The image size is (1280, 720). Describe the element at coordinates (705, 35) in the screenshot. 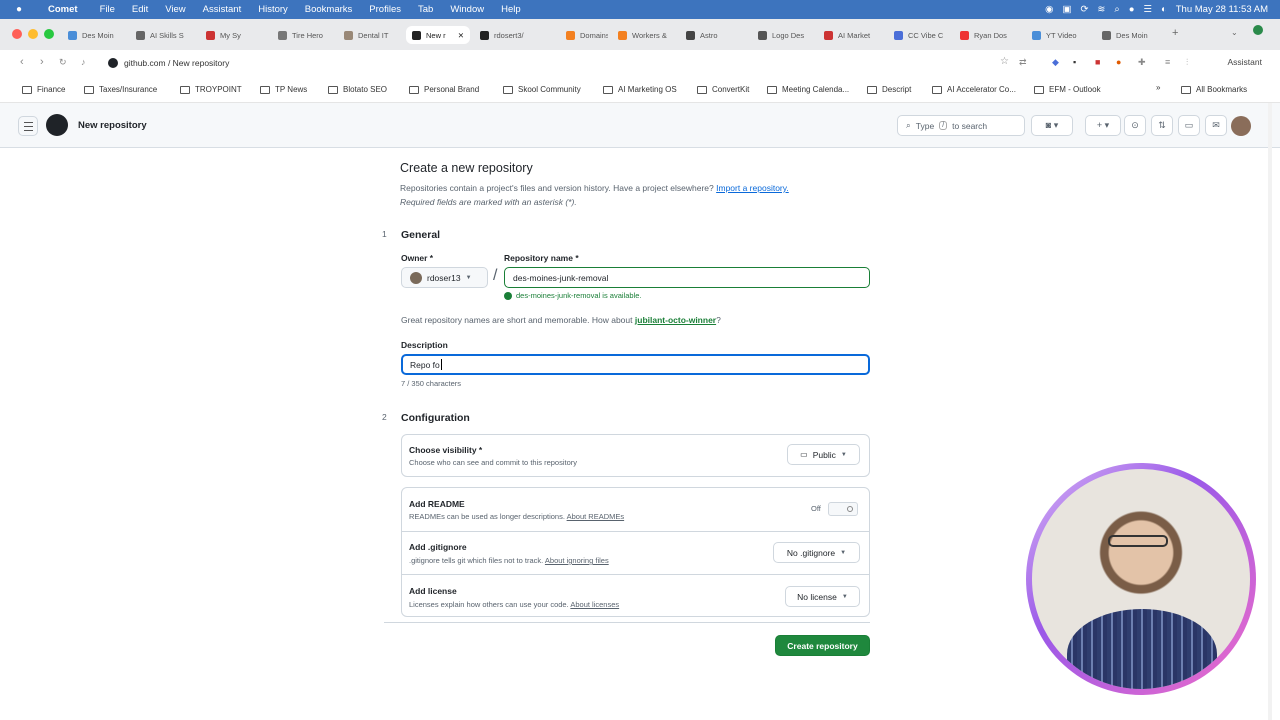

I see `browser-tab: Astro` at that location.